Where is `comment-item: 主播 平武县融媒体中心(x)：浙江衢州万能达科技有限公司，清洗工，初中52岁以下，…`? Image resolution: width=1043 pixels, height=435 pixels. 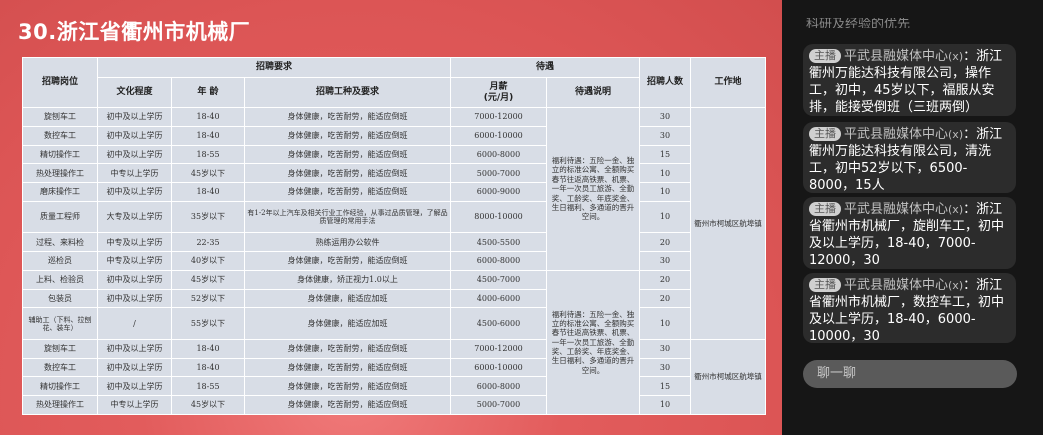 comment-item: 主播 平武县融媒体中心(x)：浙江衢州万能达科技有限公司，清洗工，初中52岁以下，… is located at coordinates (909, 157).